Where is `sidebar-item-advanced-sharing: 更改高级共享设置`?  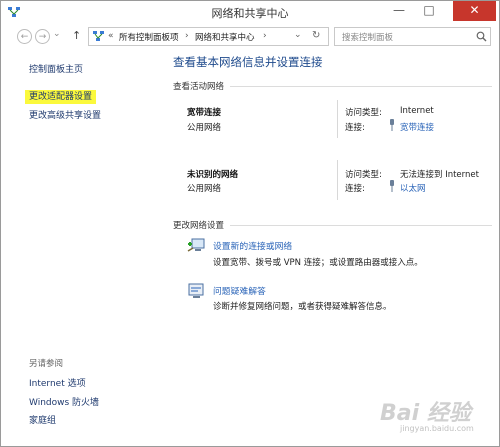
sidebar-item-advanced-sharing: 更改高级共享设置 is located at coordinates (65, 114).